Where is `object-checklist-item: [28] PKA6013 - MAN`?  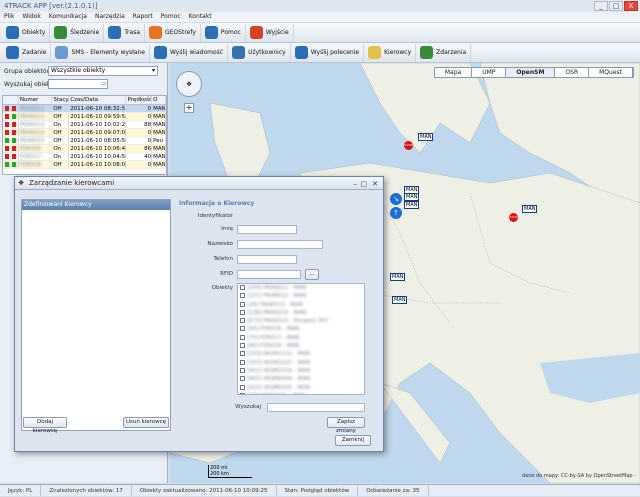 object-checklist-item: [28] PKA6013 - MAN is located at coordinates (301, 305).